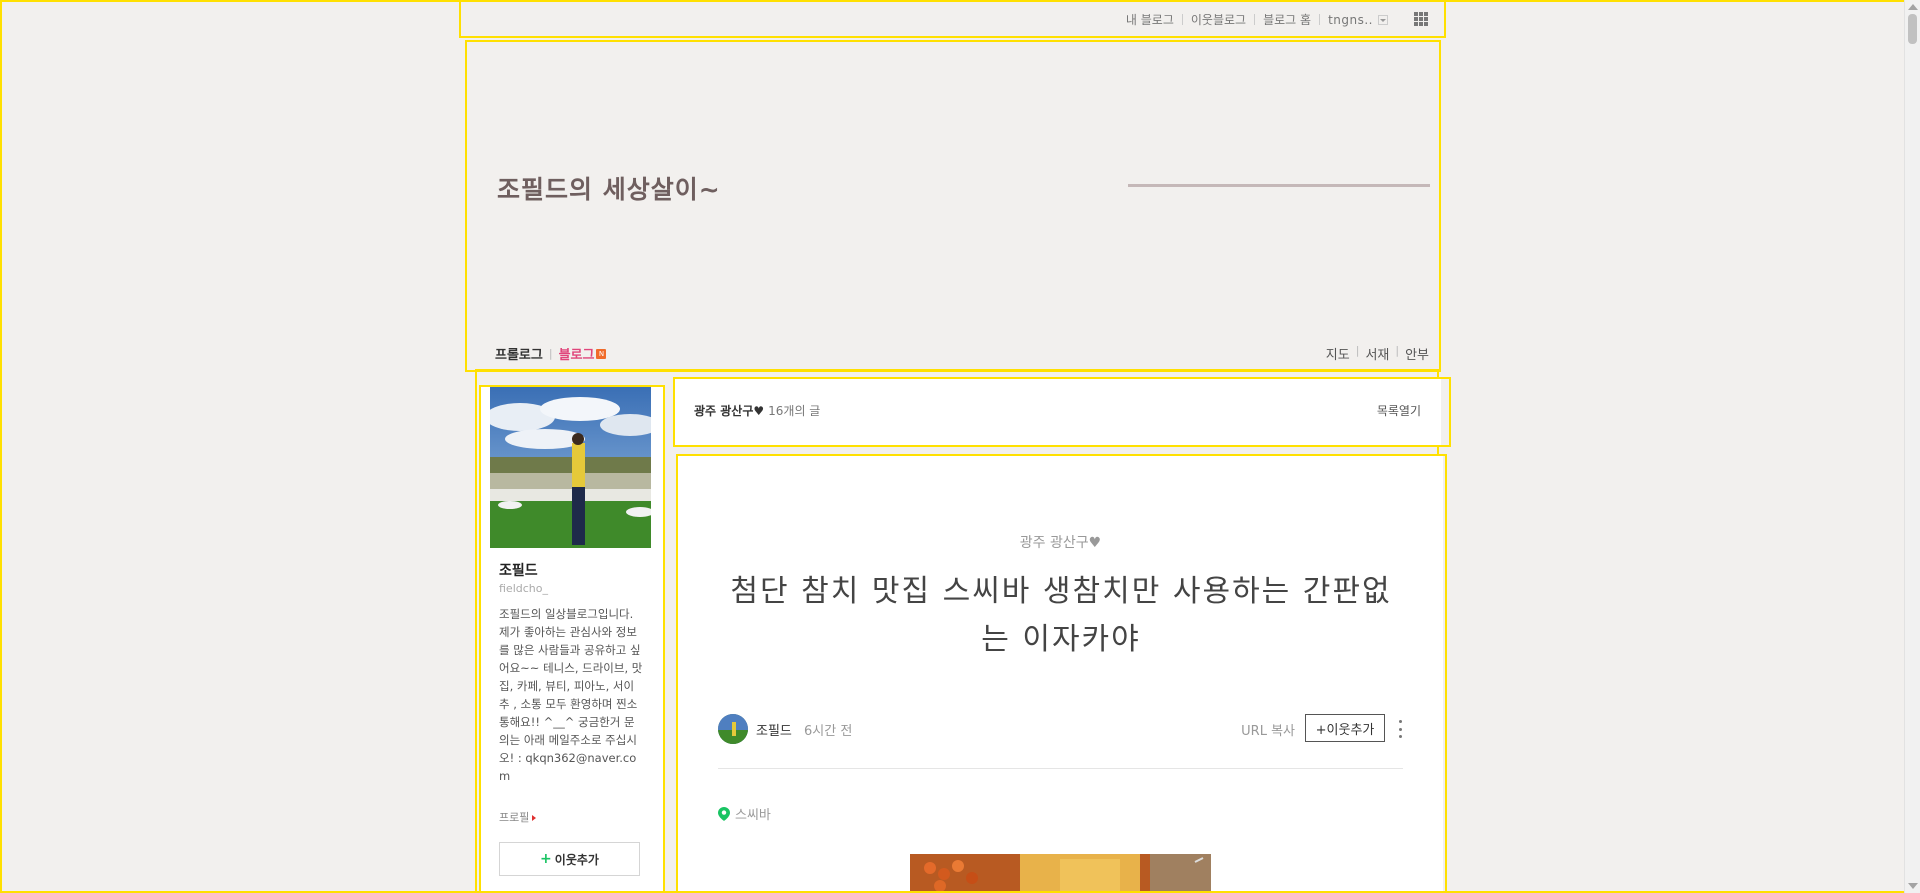 The height and width of the screenshot is (893, 1920). I want to click on sidebar-frame, so click(572, 639).